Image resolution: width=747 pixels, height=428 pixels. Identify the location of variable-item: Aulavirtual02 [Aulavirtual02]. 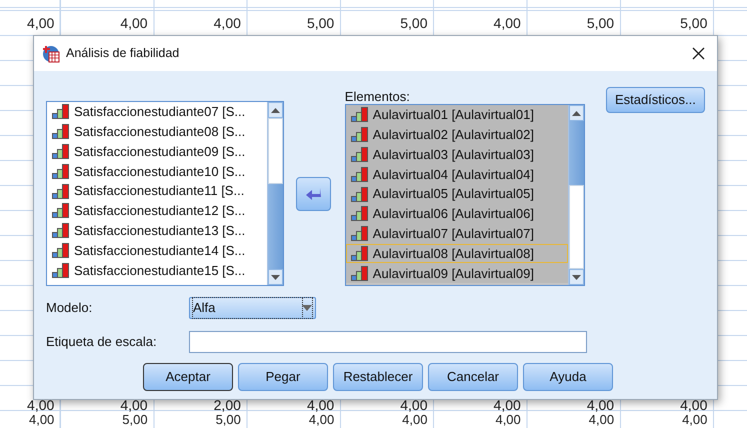
(457, 134).